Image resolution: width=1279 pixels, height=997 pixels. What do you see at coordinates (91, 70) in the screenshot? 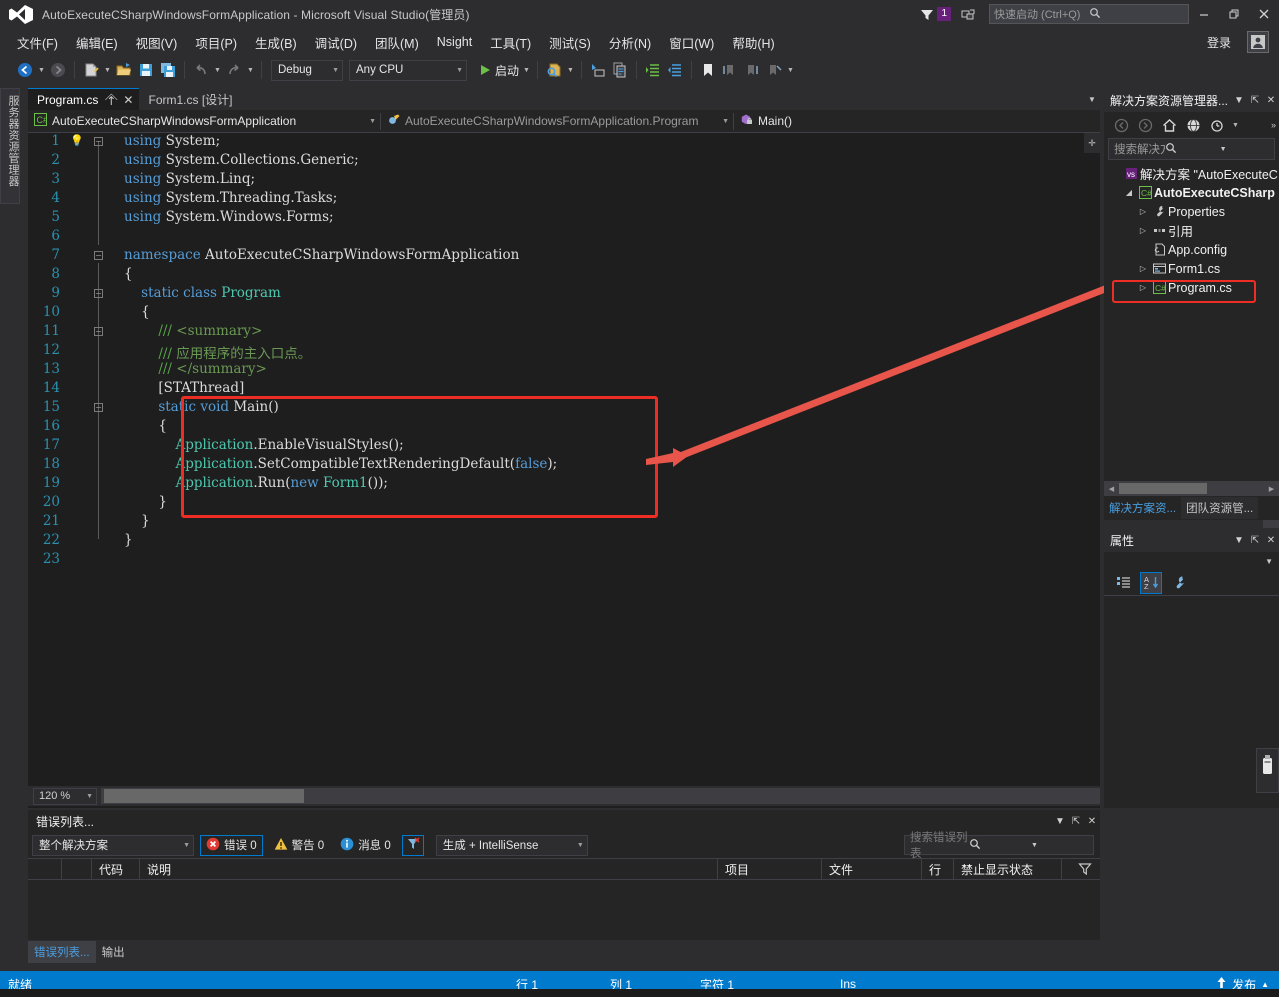
I see `new-project-icon` at bounding box center [91, 70].